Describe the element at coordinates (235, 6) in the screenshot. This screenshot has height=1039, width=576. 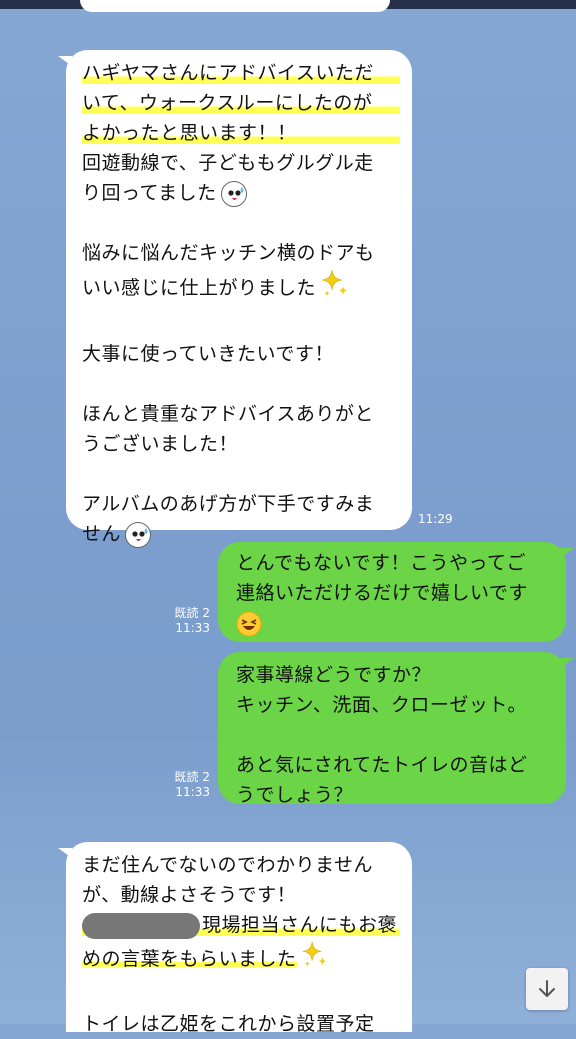
I see `previous-message-bubble` at that location.